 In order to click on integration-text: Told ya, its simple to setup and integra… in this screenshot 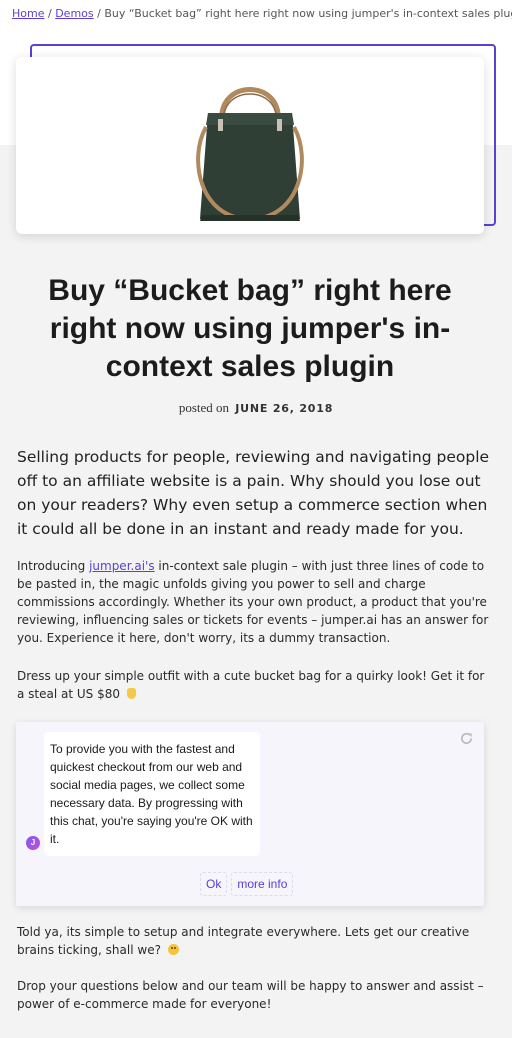, I will do `click(243, 941)`.